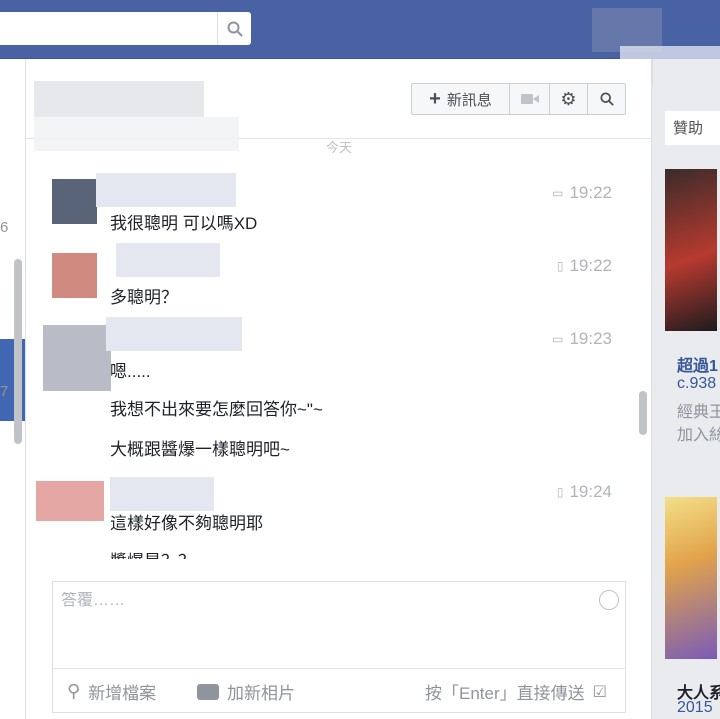  I want to click on ad-subtitle: 2015, so click(695, 708).